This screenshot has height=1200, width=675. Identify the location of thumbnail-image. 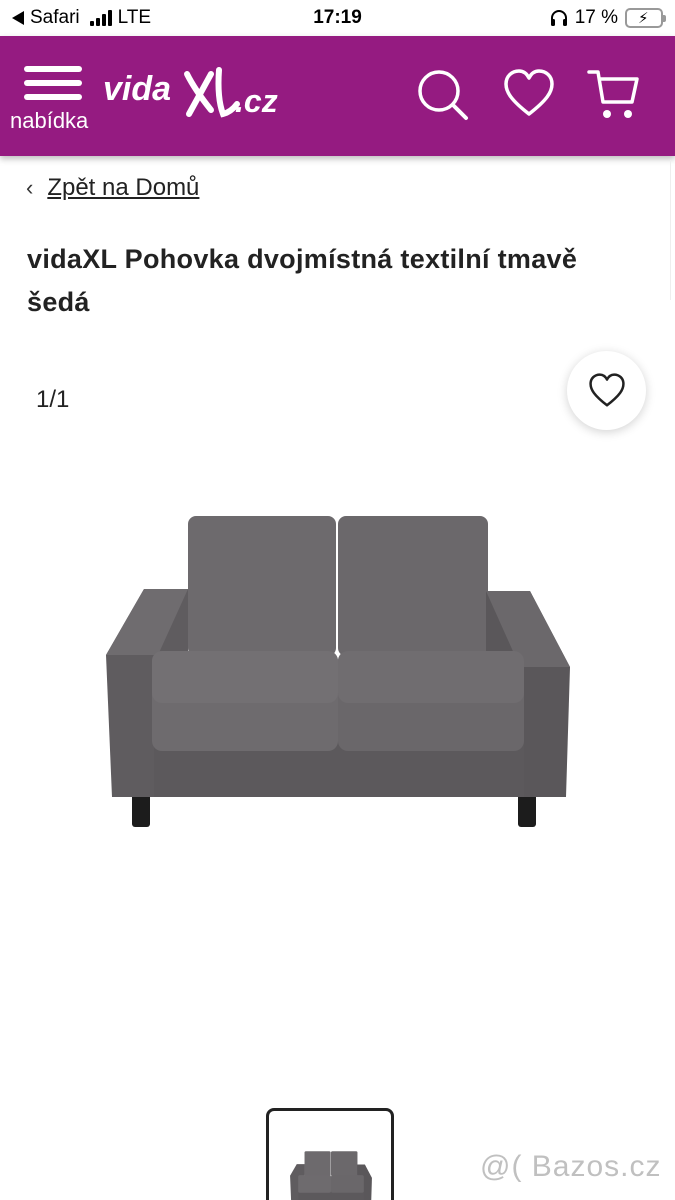
(331, 1175).